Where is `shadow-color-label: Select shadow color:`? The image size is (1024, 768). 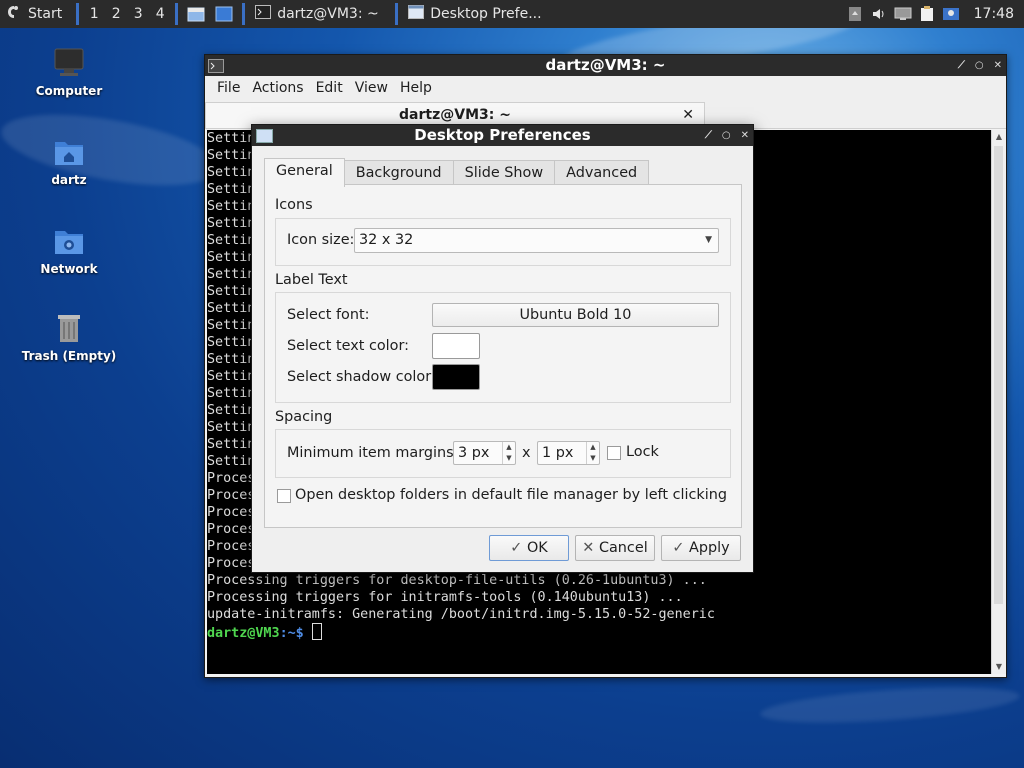
shadow-color-label: Select shadow color: is located at coordinates (361, 377).